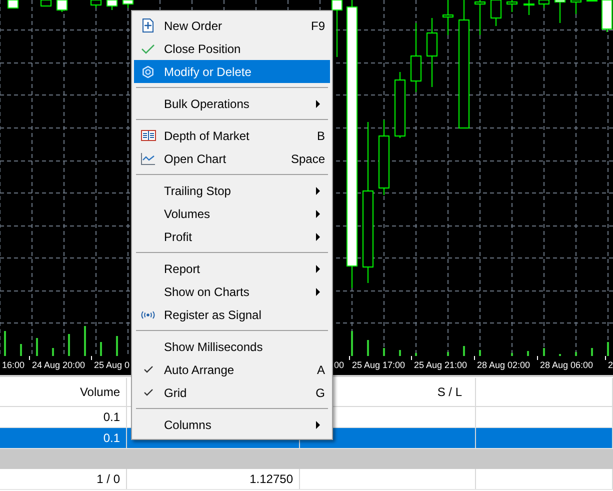 This screenshot has height=491, width=613. Describe the element at coordinates (567, 365) in the screenshot. I see `time-label: 28 Aug 06:00` at that location.